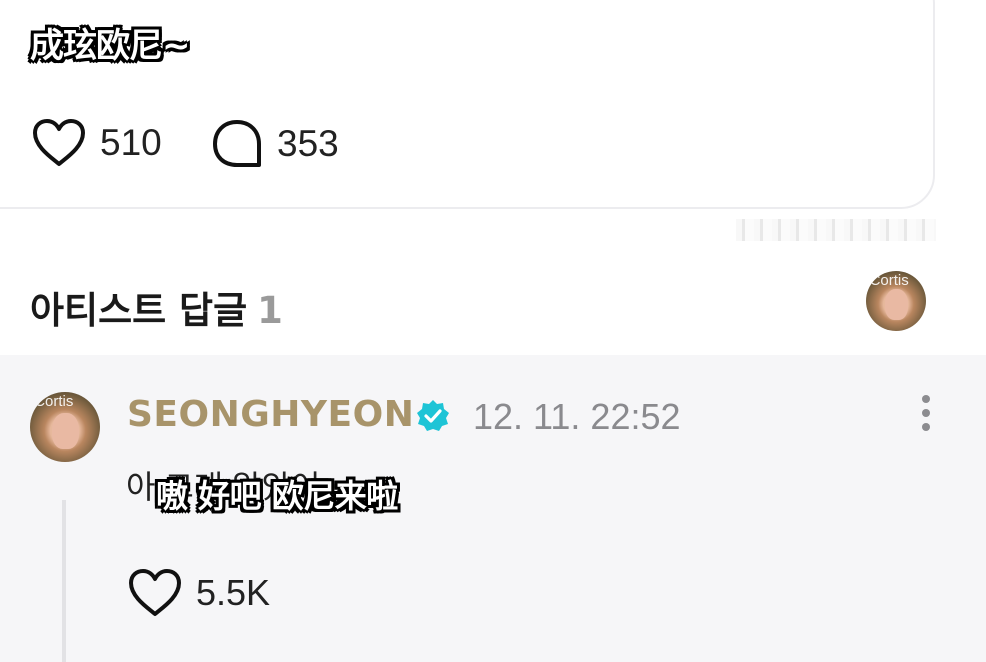 This screenshot has height=662, width=986. Describe the element at coordinates (577, 416) in the screenshot. I see `reply-timestamp: 12. 11. 22:52` at that location.